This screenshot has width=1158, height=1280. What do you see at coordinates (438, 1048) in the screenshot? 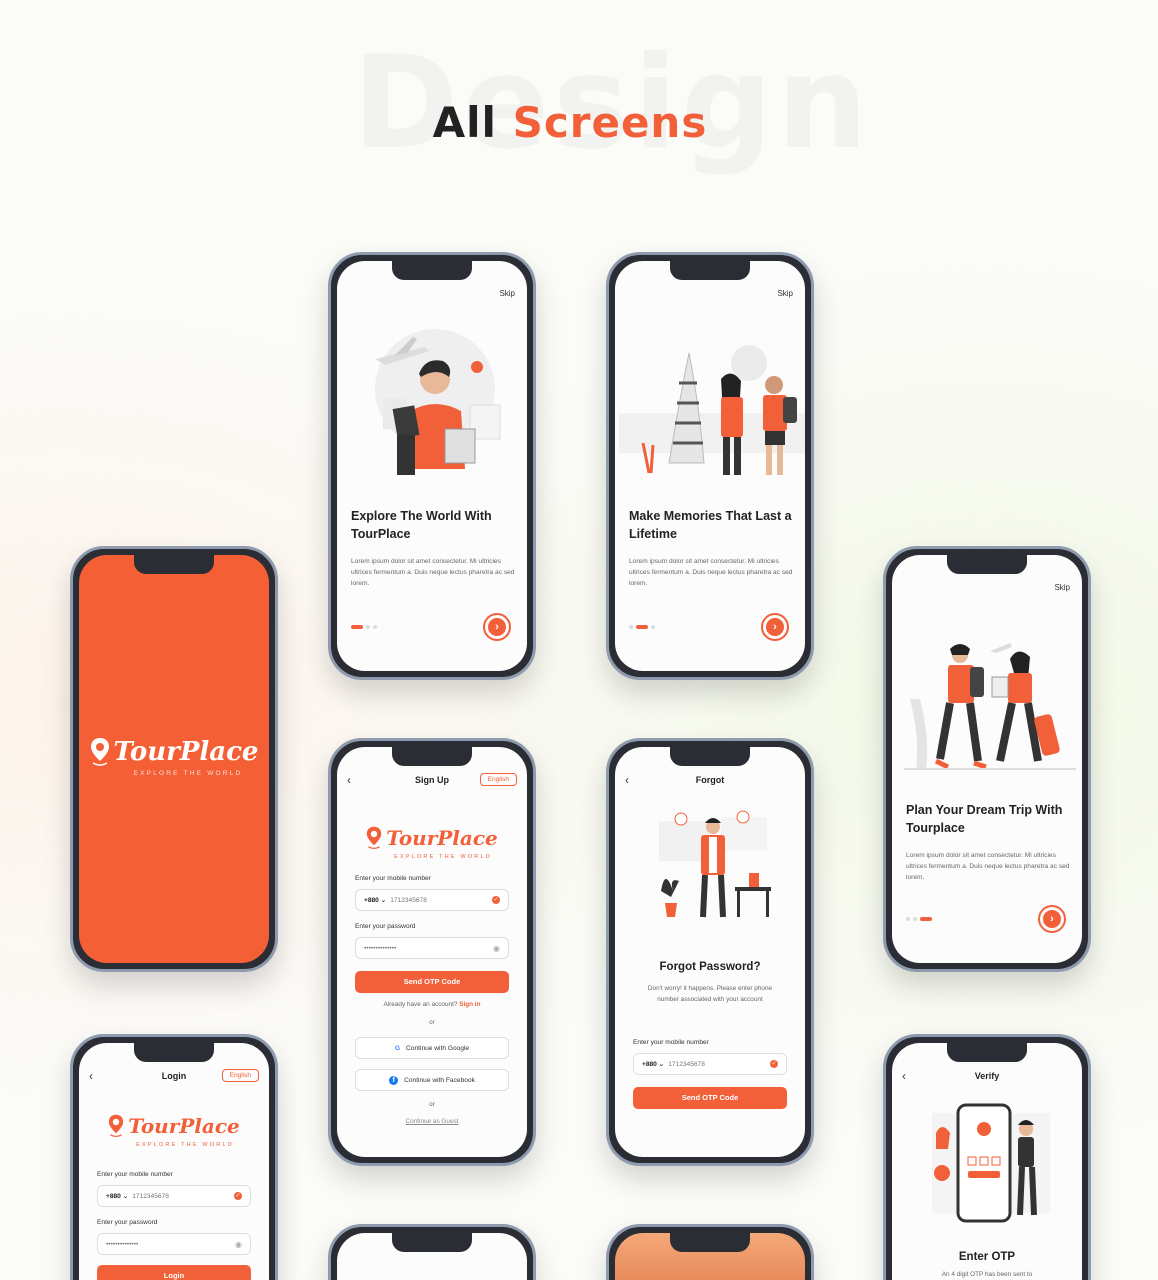
I see `google-label: Continue with Google` at bounding box center [438, 1048].